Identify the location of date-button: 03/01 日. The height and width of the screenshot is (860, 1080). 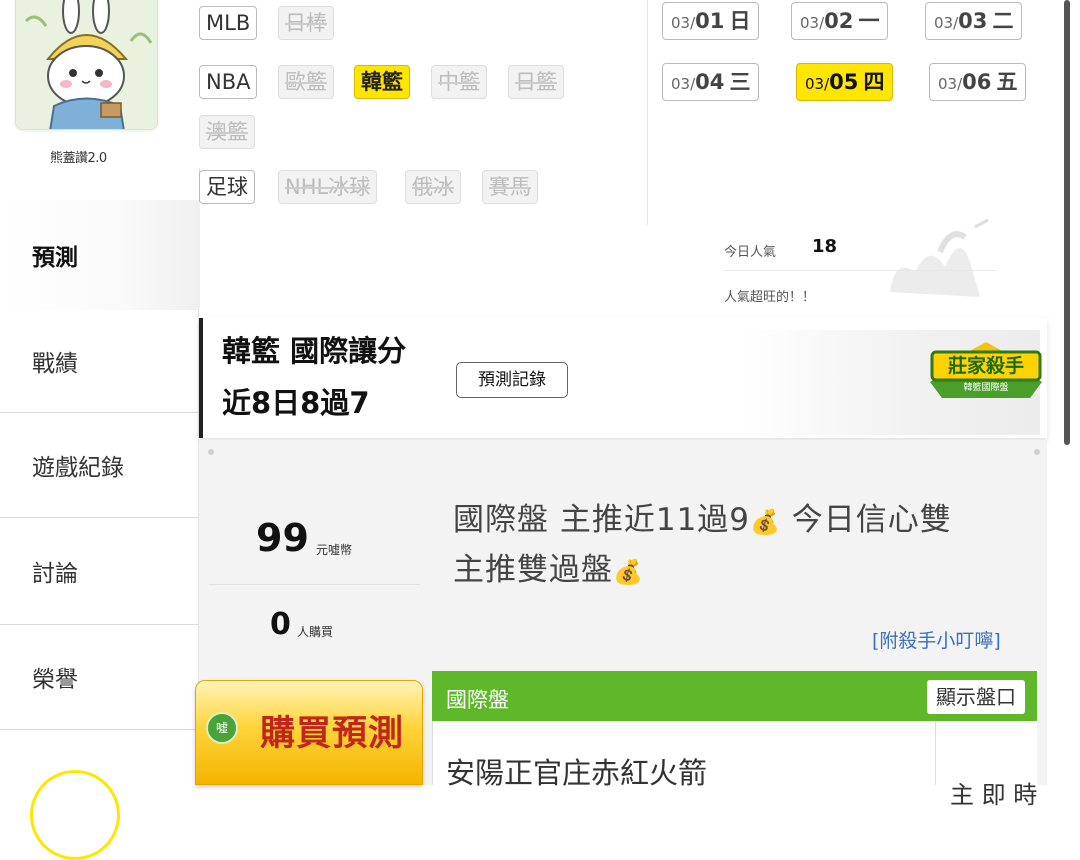
(711, 21).